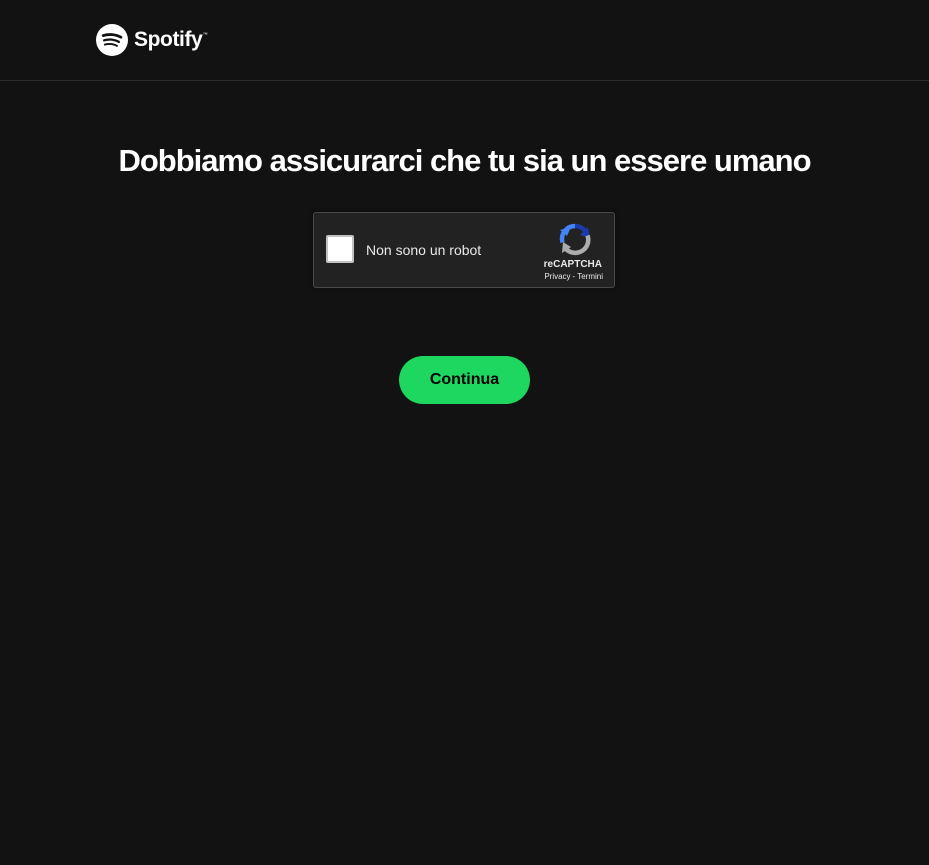 This screenshot has height=865, width=929. Describe the element at coordinates (575, 239) in the screenshot. I see `recaptcha-logo-icon` at that location.